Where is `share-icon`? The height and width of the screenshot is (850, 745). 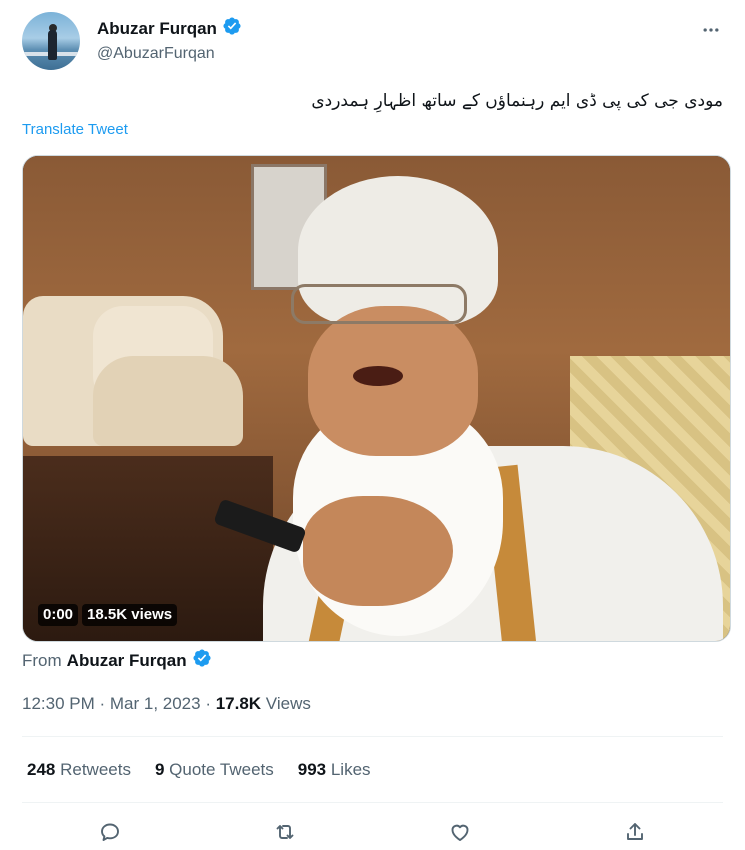
share-icon is located at coordinates (635, 832).